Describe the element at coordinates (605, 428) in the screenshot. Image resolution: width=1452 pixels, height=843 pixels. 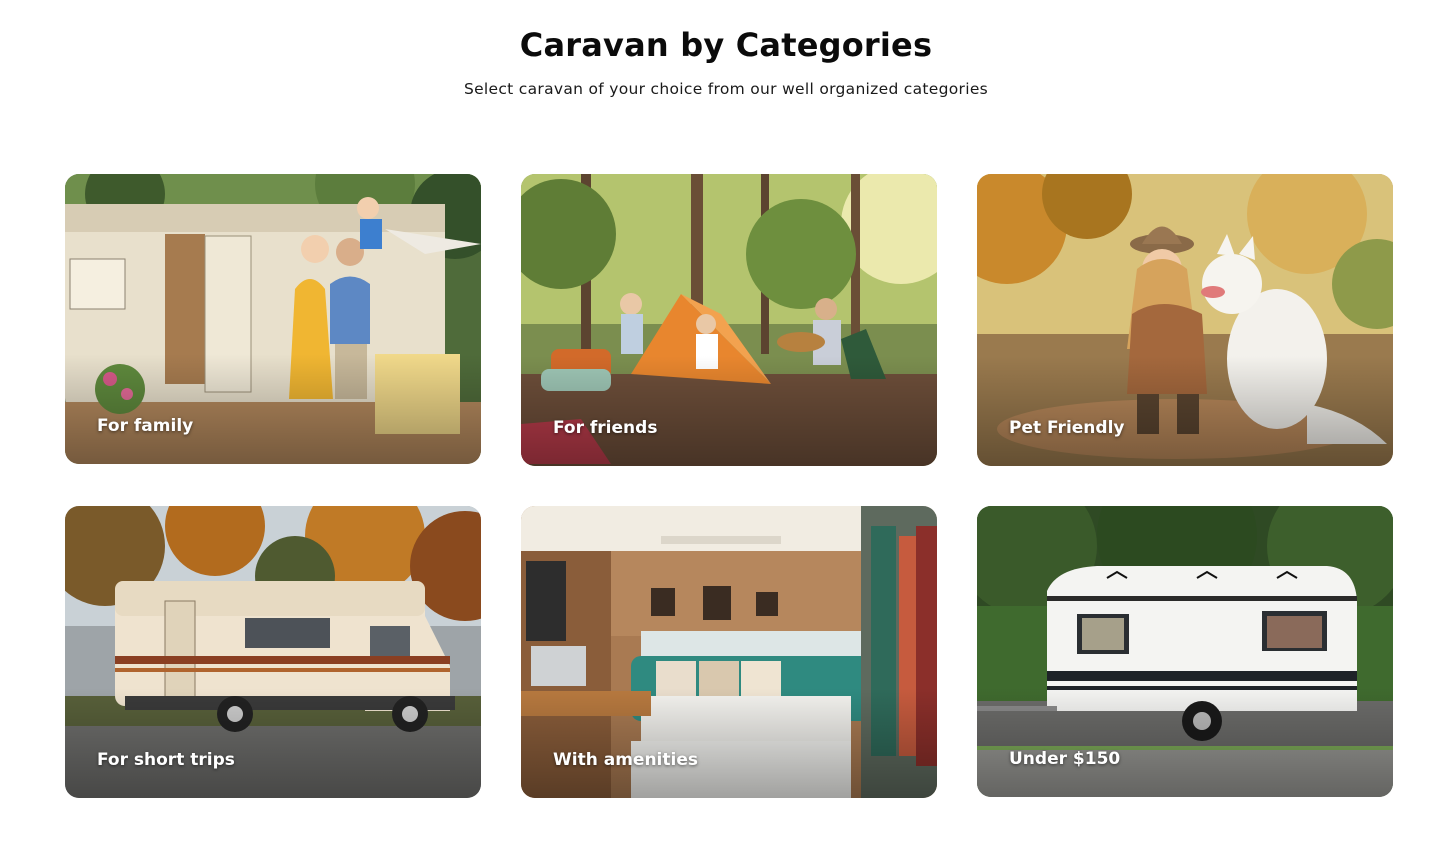
I see `category-label: For friends` at that location.